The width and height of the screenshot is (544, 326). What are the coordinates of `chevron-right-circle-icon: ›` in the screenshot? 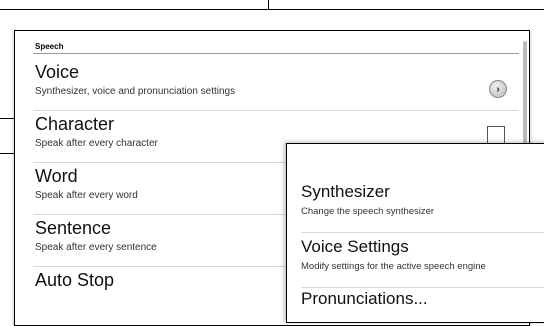 It's located at (498, 89).